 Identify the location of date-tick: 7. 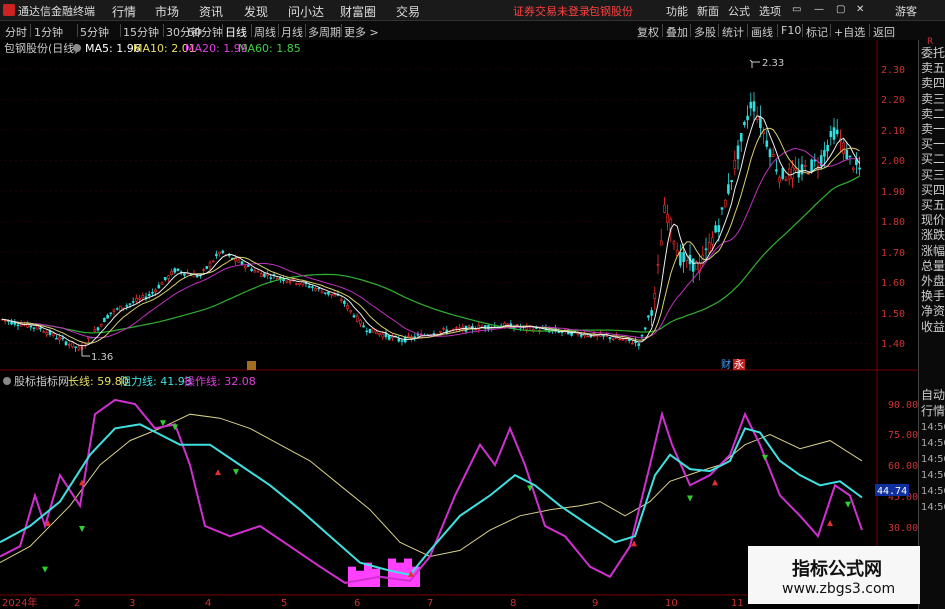
(430, 603).